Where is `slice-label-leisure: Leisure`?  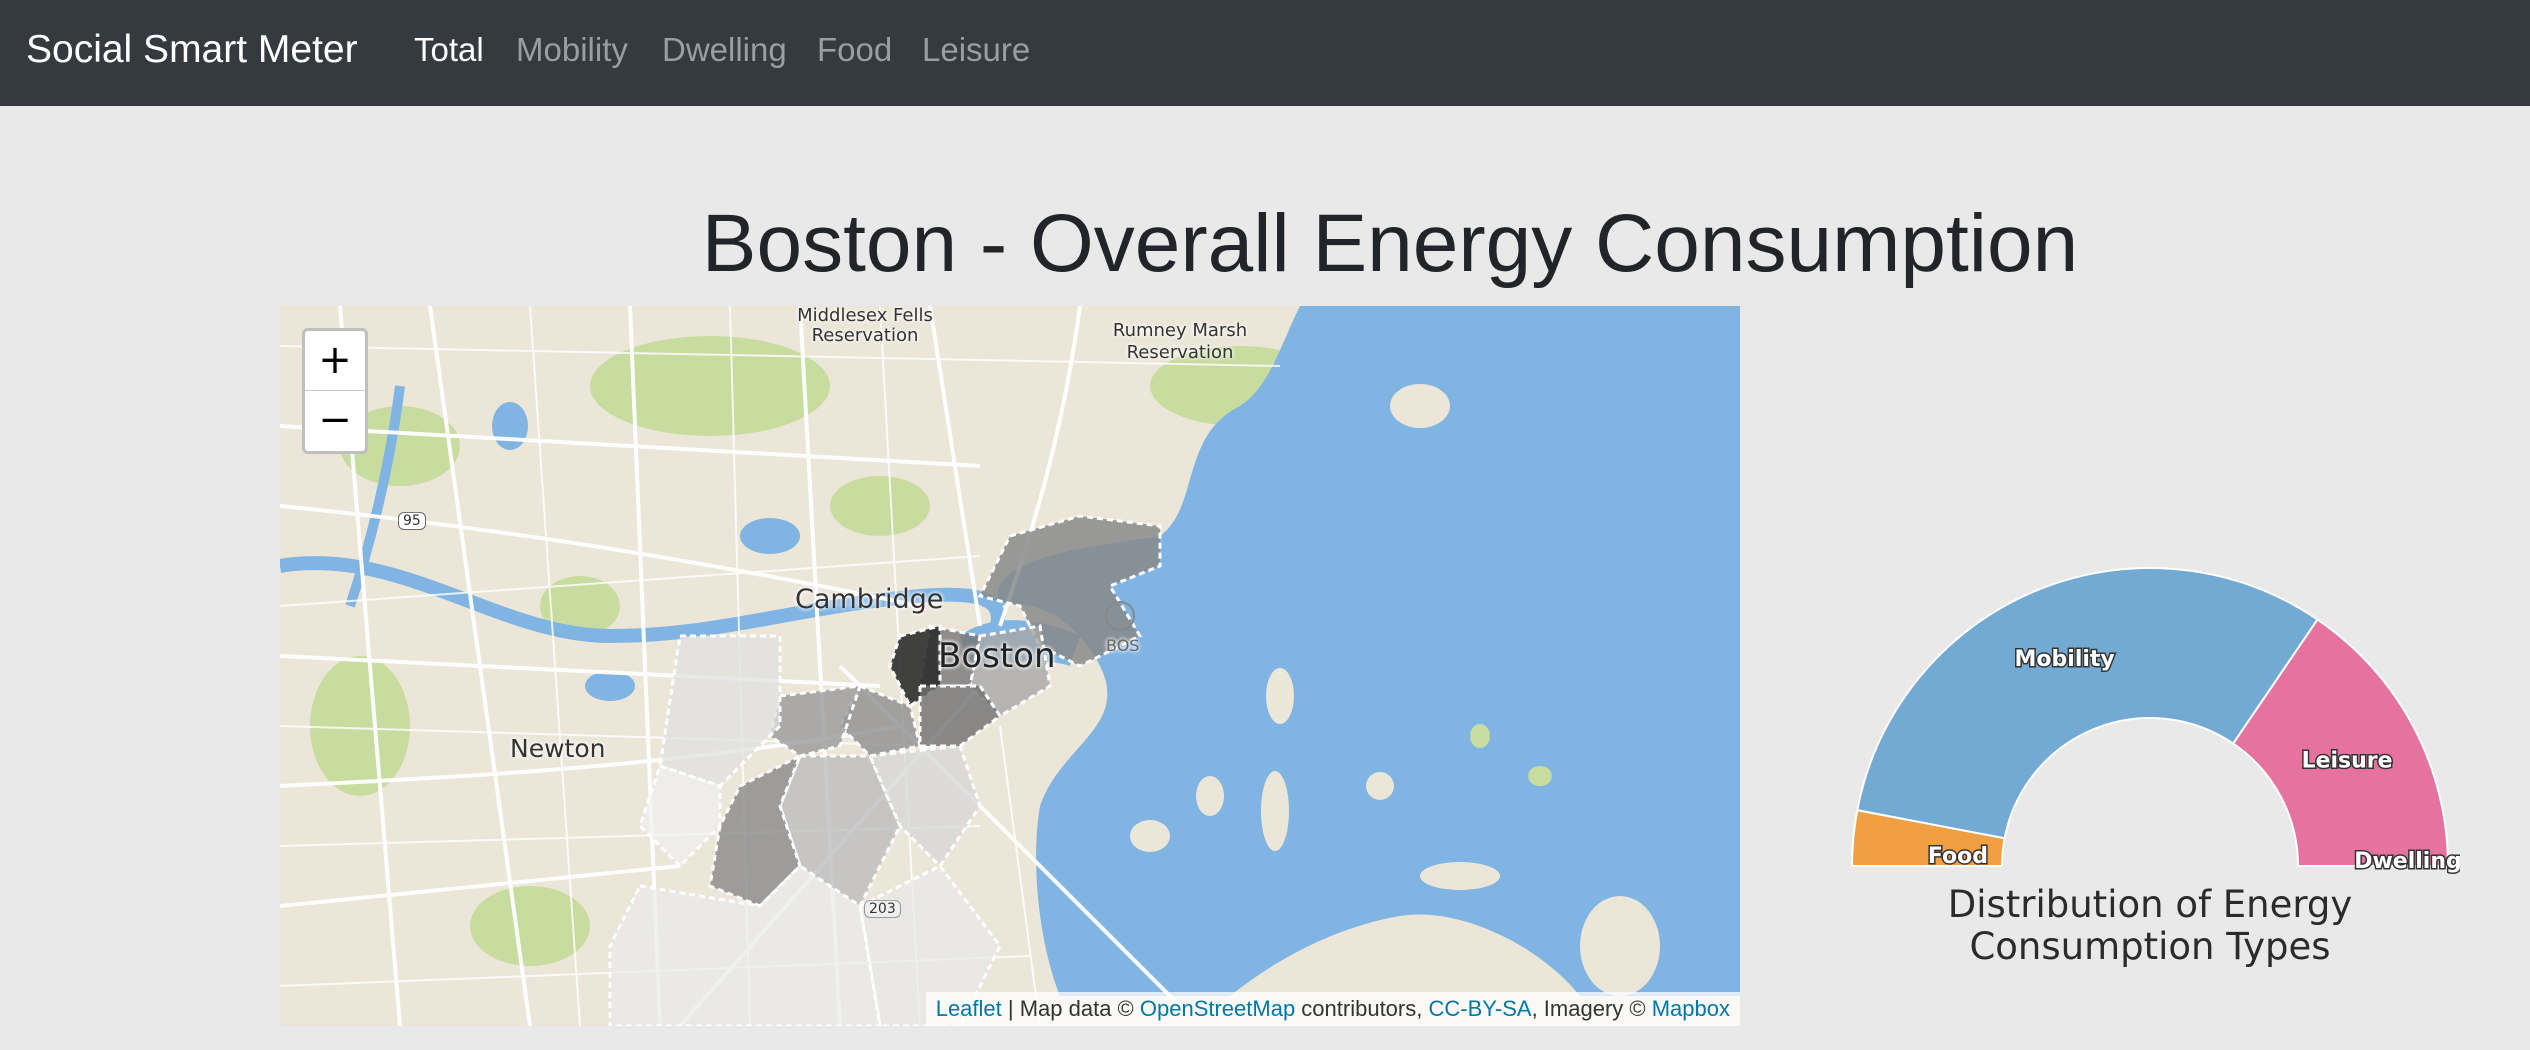 slice-label-leisure: Leisure is located at coordinates (2347, 761).